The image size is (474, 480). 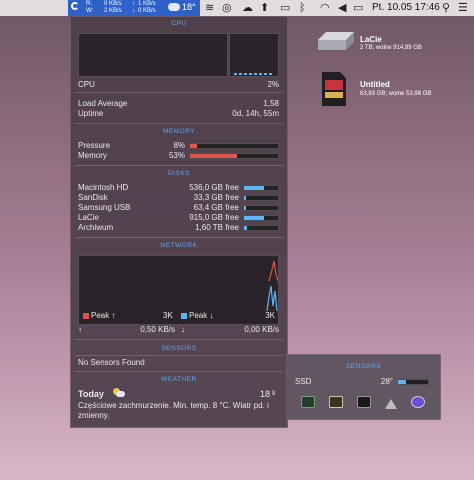 I want to click on sensors-popover: SENSORS SSD 28°, so click(x=363, y=387).